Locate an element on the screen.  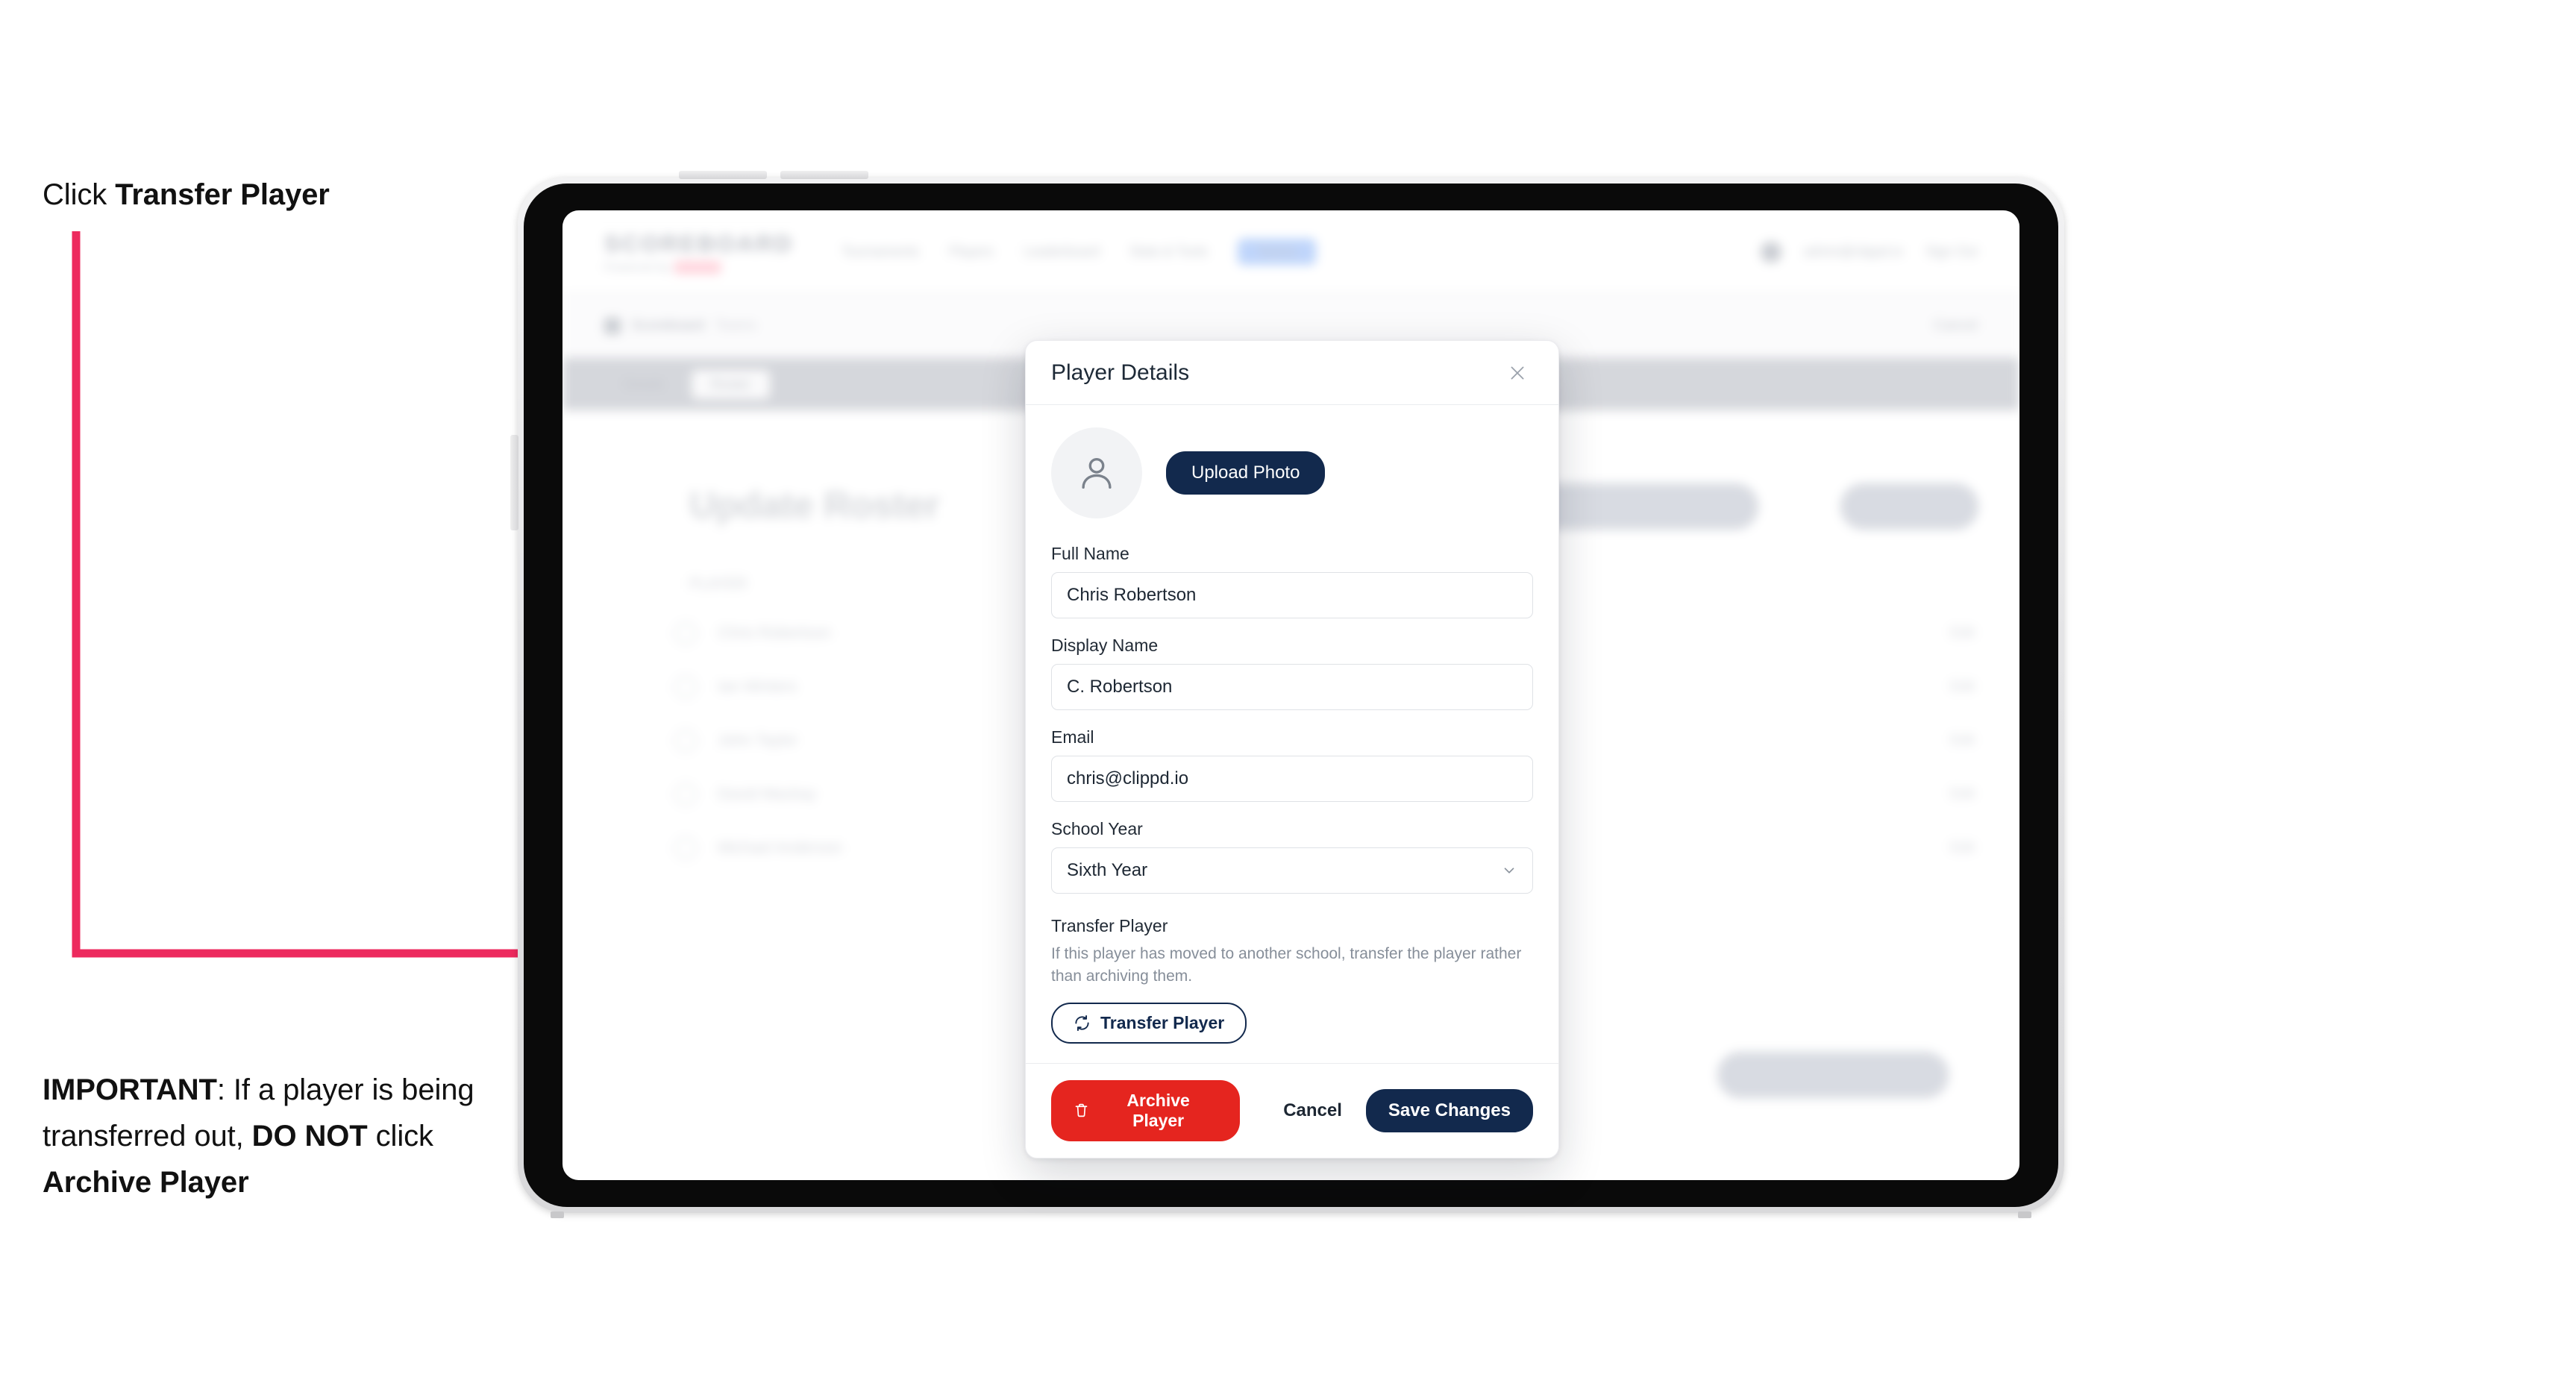
archive-player-button: Archive Player is located at coordinates (1146, 1110).